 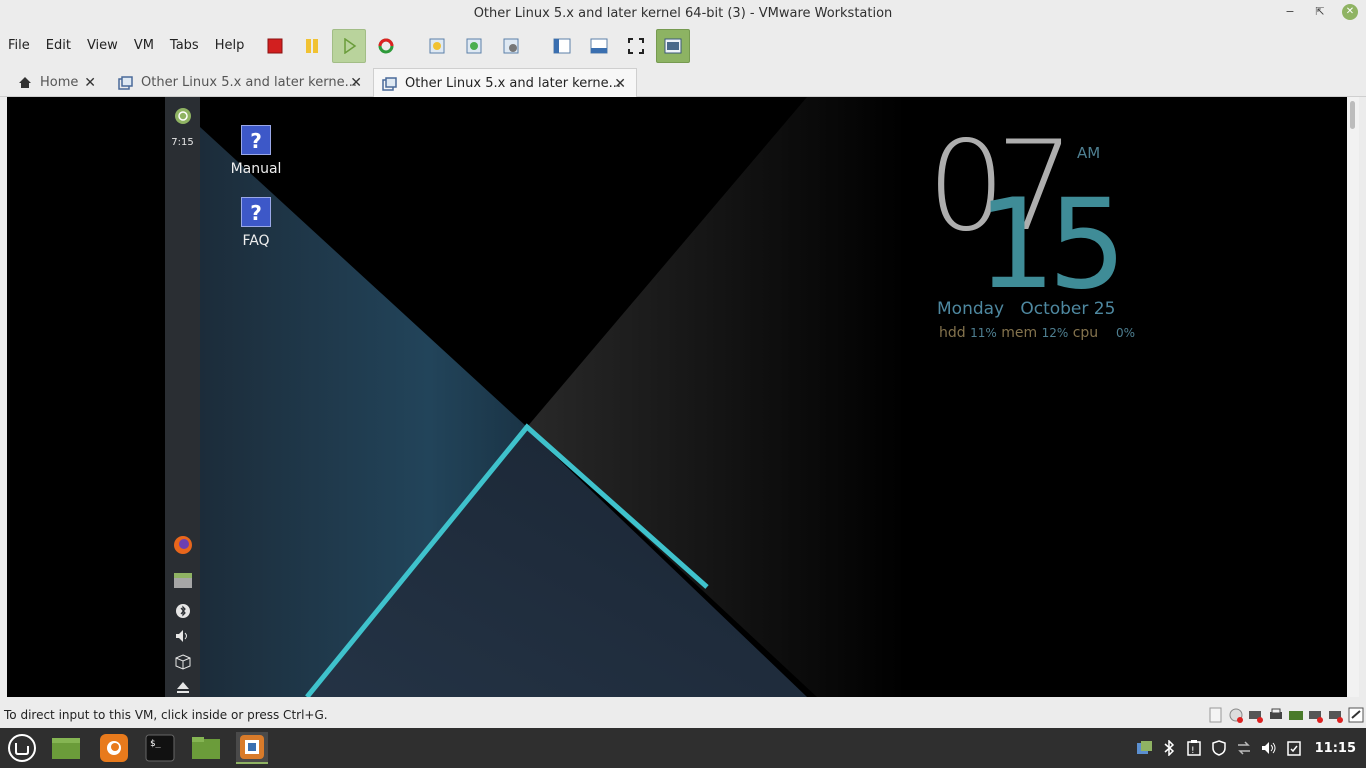 I want to click on suspend-button, so click(x=312, y=46).